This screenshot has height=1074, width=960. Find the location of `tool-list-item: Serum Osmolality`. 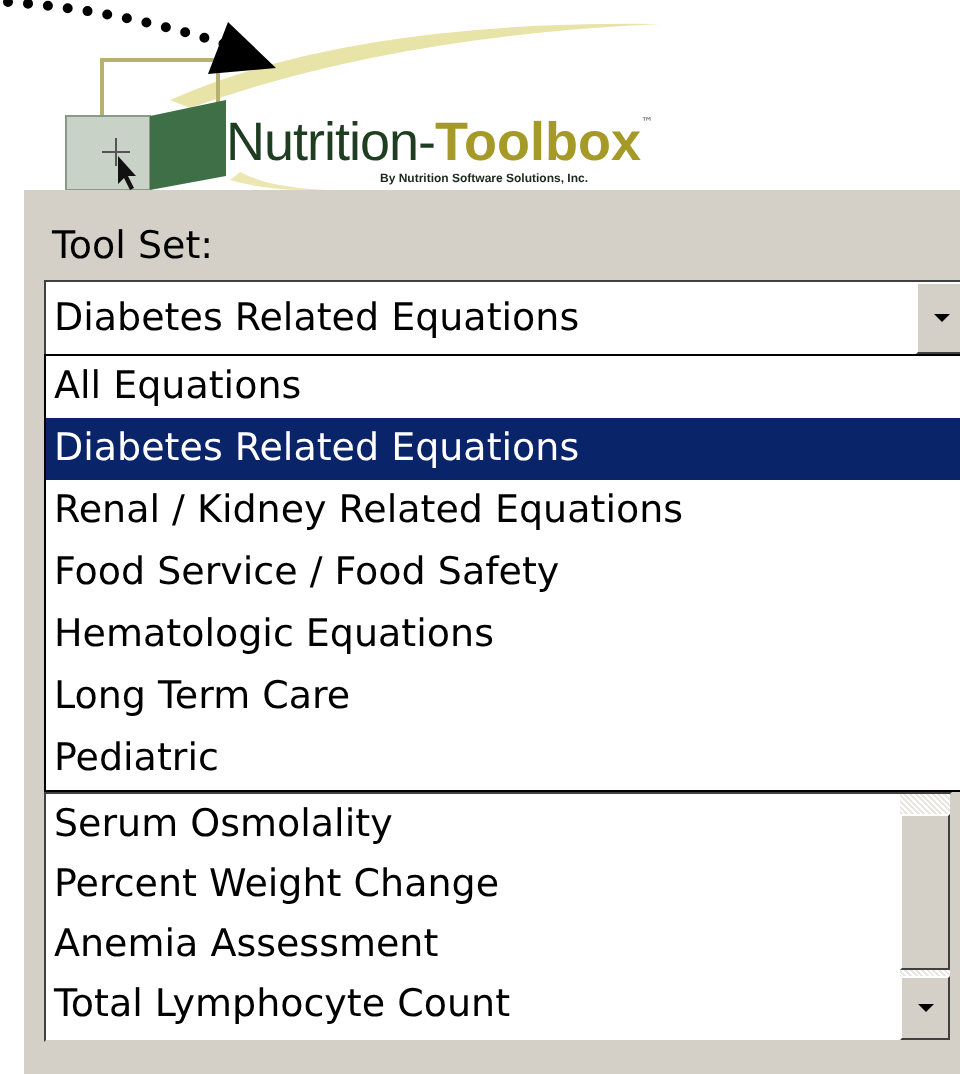

tool-list-item: Serum Osmolality is located at coordinates (473, 824).